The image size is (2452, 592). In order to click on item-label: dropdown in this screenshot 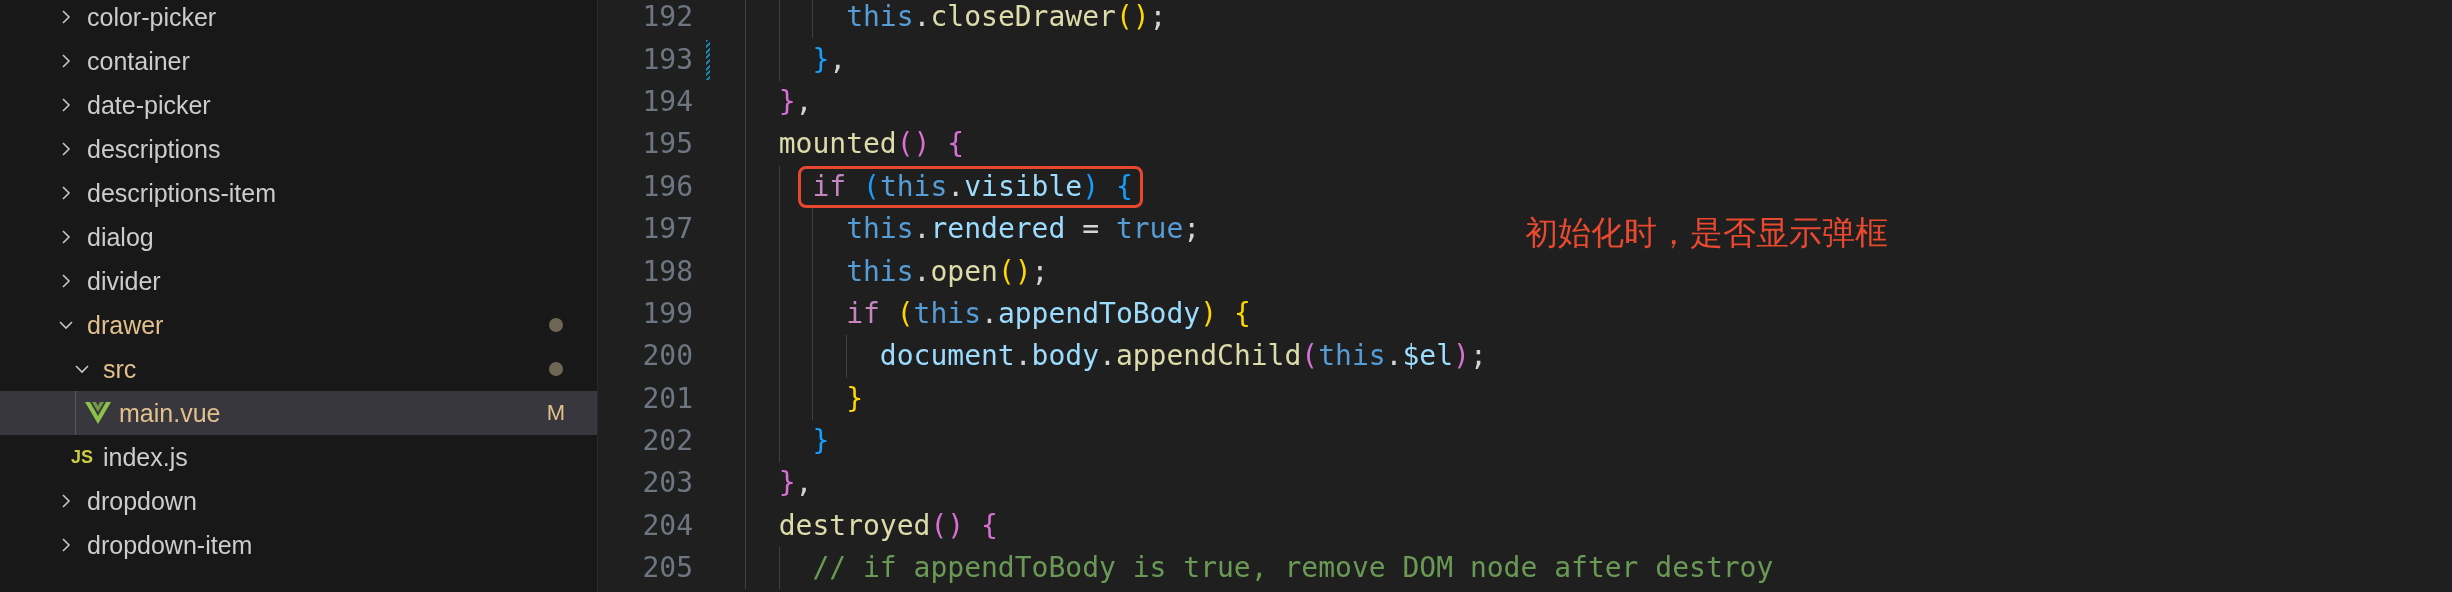, I will do `click(142, 501)`.